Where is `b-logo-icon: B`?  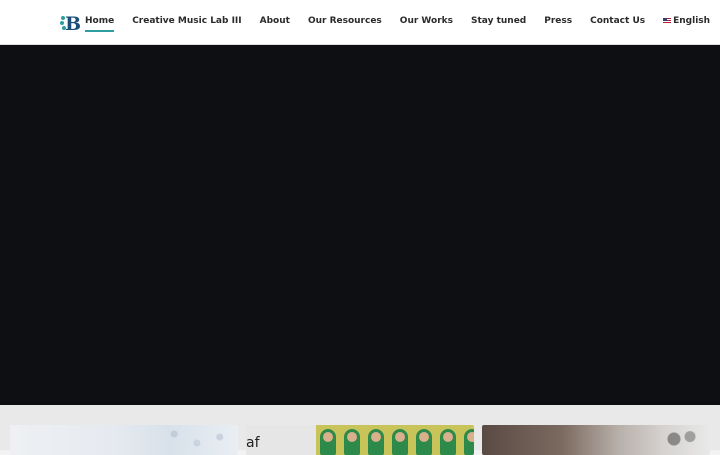 b-logo-icon: B is located at coordinates (70, 22).